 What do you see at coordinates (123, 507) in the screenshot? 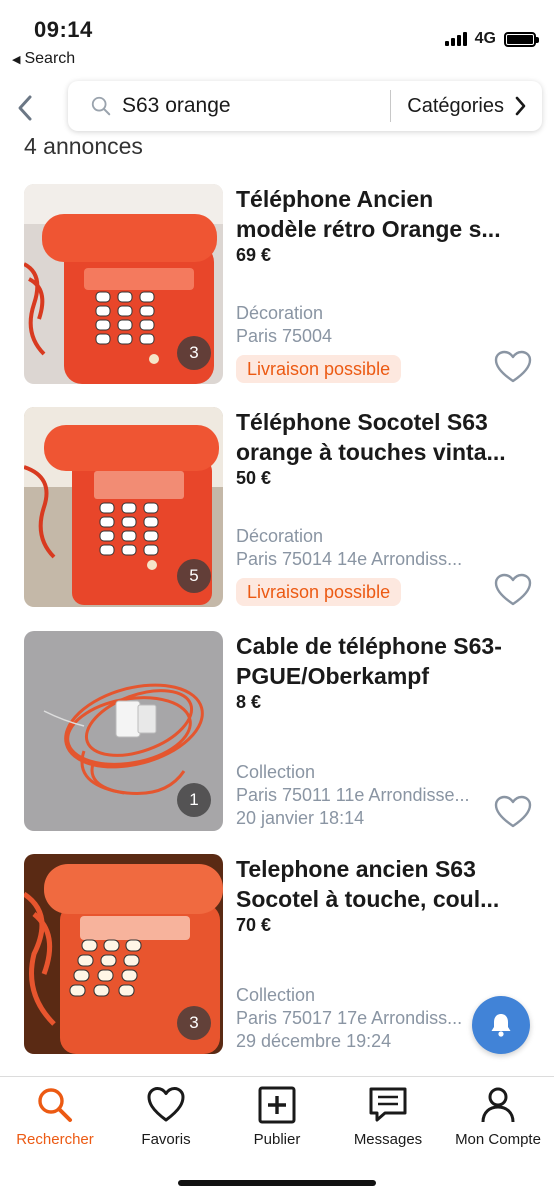
I see `listing-photo: 5` at bounding box center [123, 507].